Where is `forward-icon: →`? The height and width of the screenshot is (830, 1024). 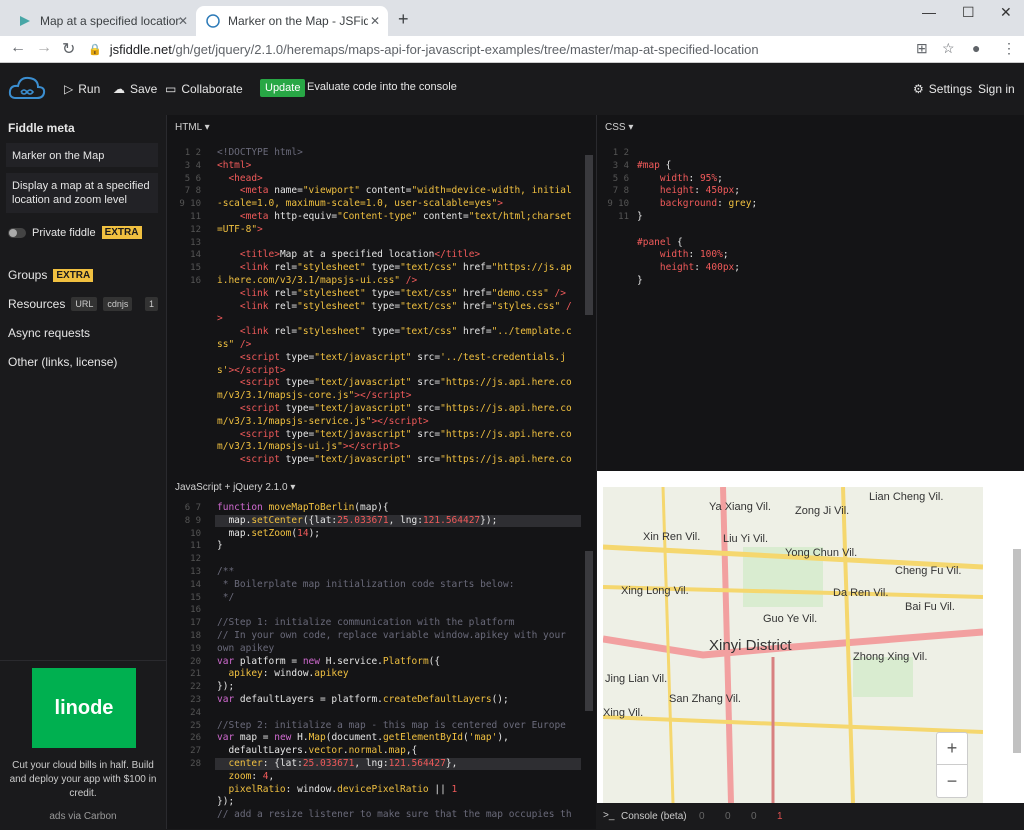
forward-icon: → is located at coordinates (44, 48).